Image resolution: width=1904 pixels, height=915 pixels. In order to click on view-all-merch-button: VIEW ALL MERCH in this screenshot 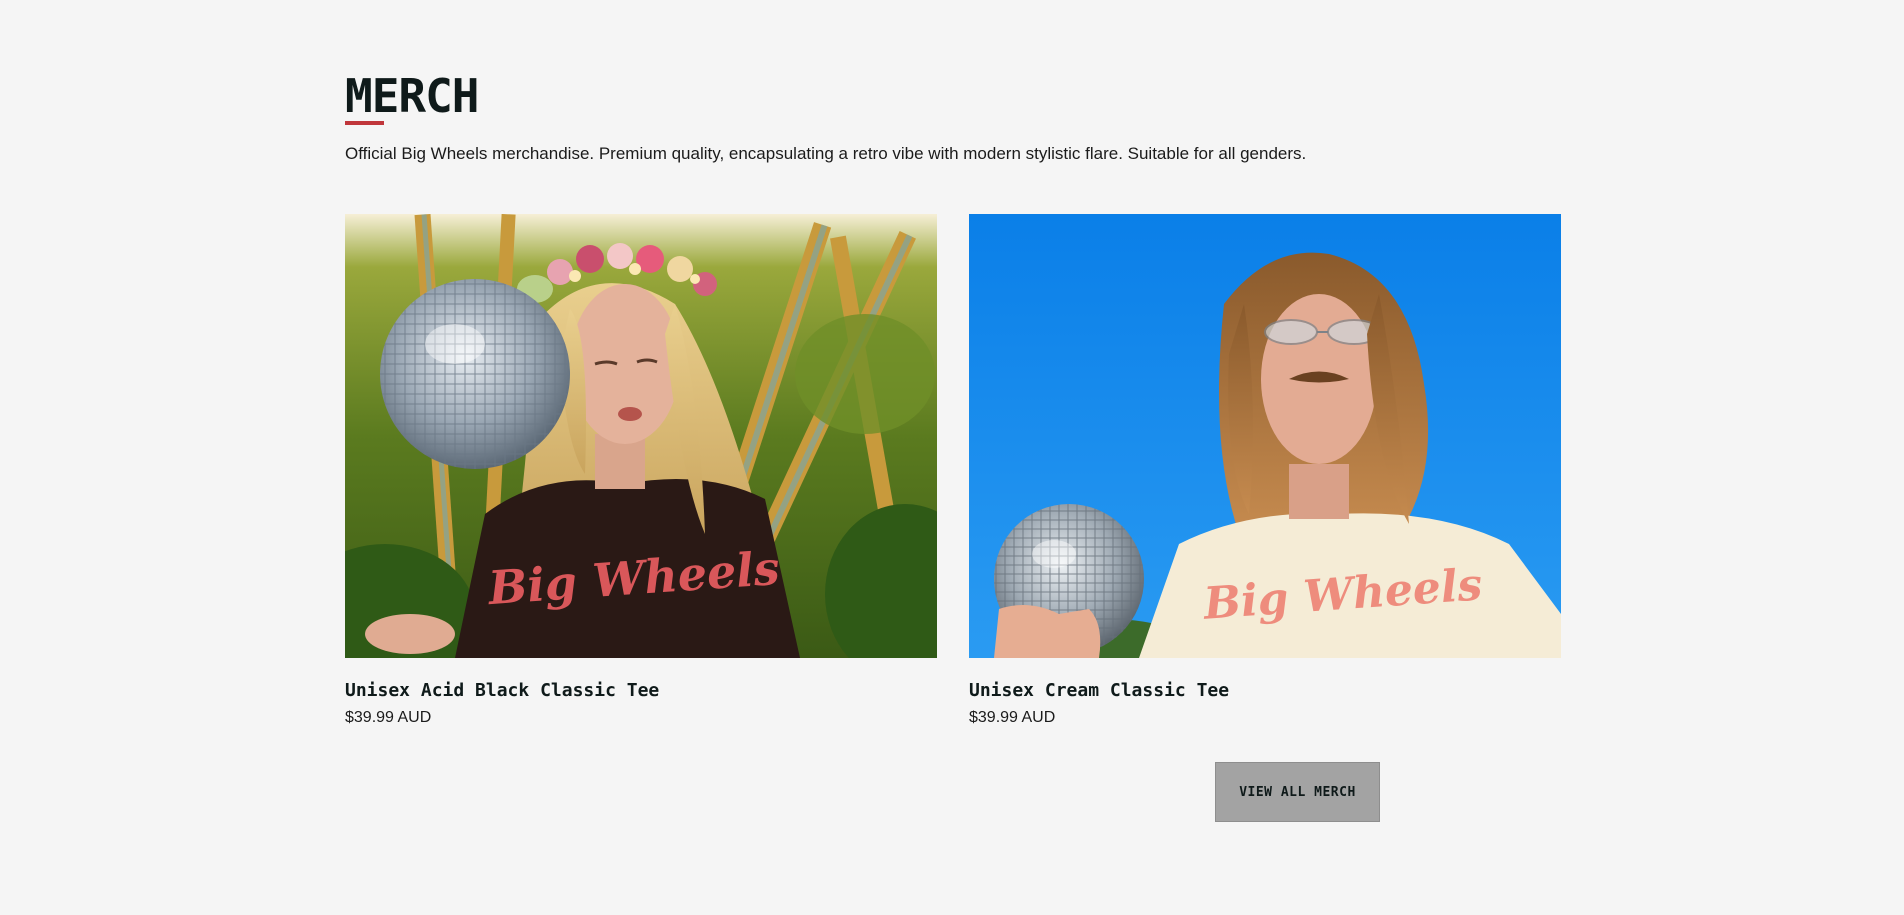, I will do `click(1297, 792)`.